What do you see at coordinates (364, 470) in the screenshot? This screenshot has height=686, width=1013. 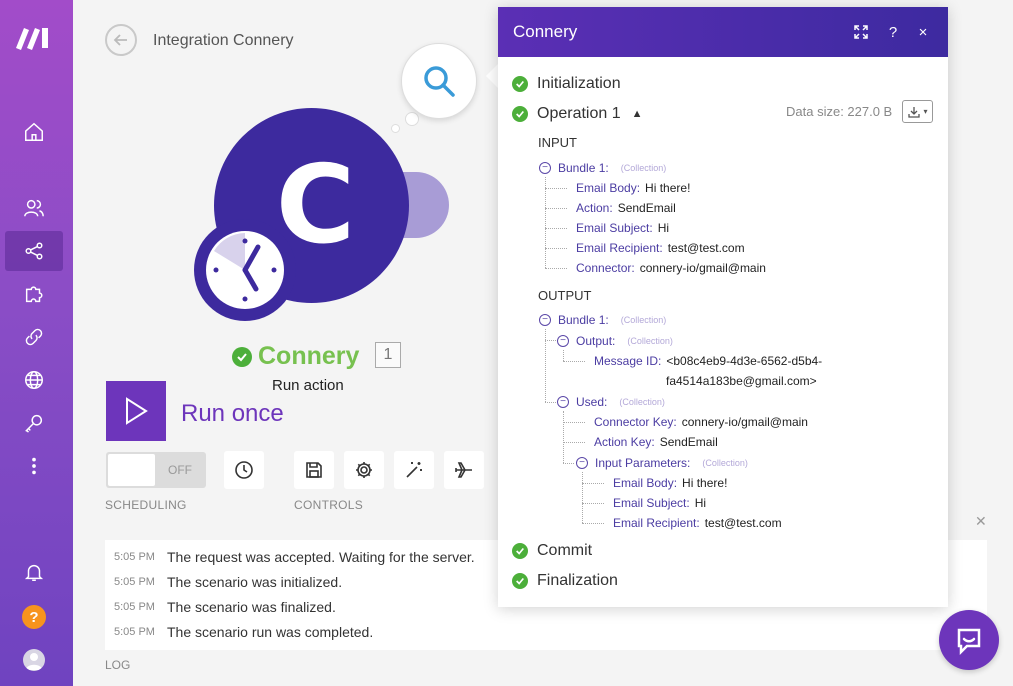 I see `settings-button` at bounding box center [364, 470].